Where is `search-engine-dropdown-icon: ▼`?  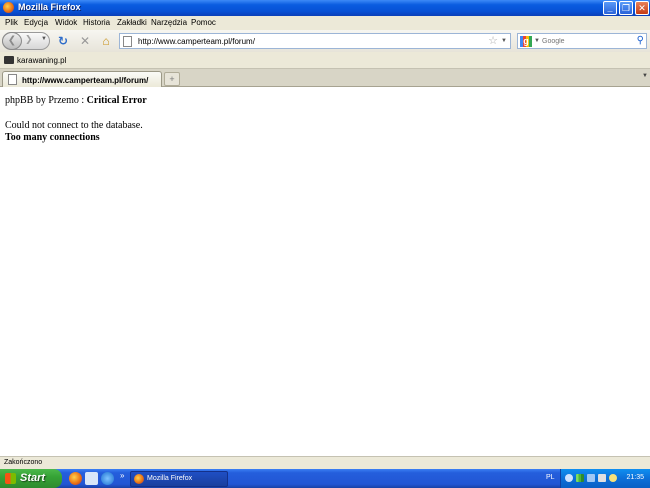 search-engine-dropdown-icon: ▼ is located at coordinates (537, 41).